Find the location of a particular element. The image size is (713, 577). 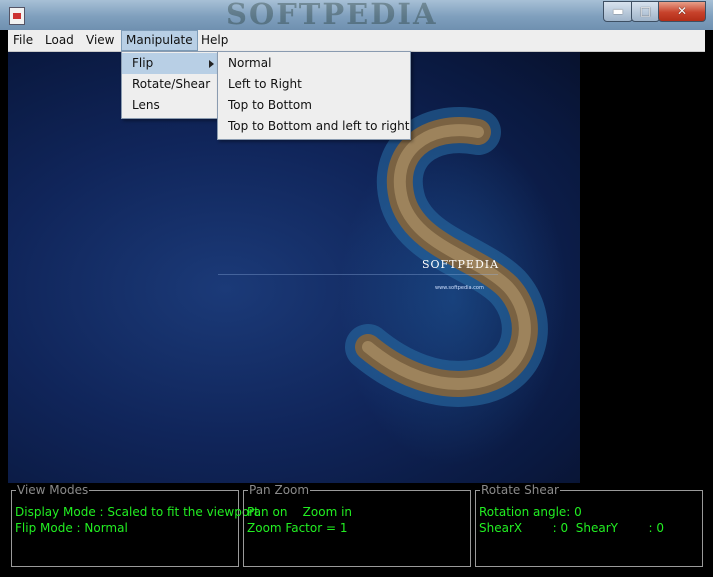

menu-item-rotate-shear: Rotate/Shear is located at coordinates (170, 84).